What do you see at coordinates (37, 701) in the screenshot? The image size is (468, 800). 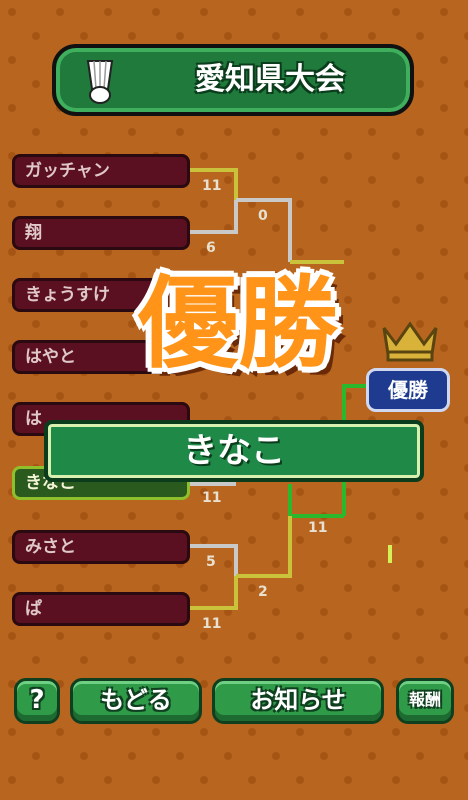 I see `help-button: ?` at bounding box center [37, 701].